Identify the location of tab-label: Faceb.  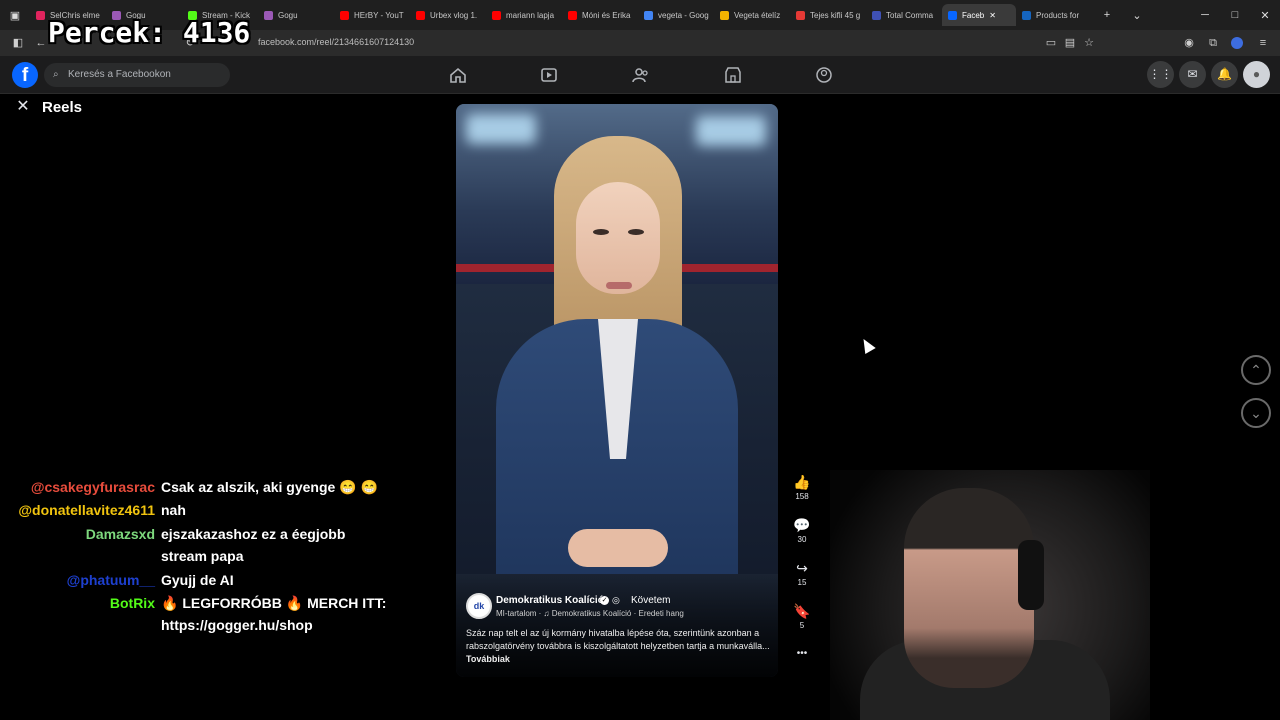
(973, 15).